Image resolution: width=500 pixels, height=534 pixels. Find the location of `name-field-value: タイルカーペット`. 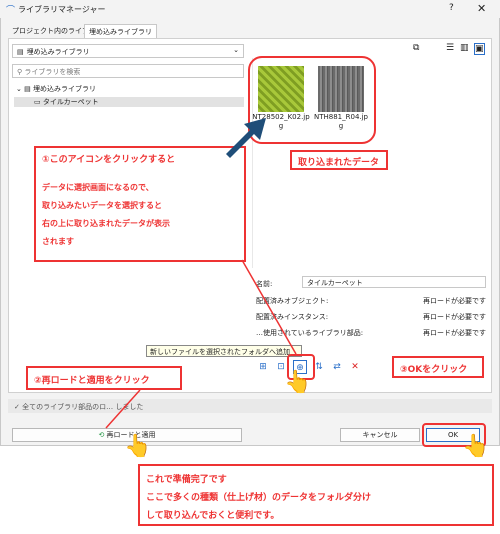

name-field-value: タイルカーペット is located at coordinates (335, 283).